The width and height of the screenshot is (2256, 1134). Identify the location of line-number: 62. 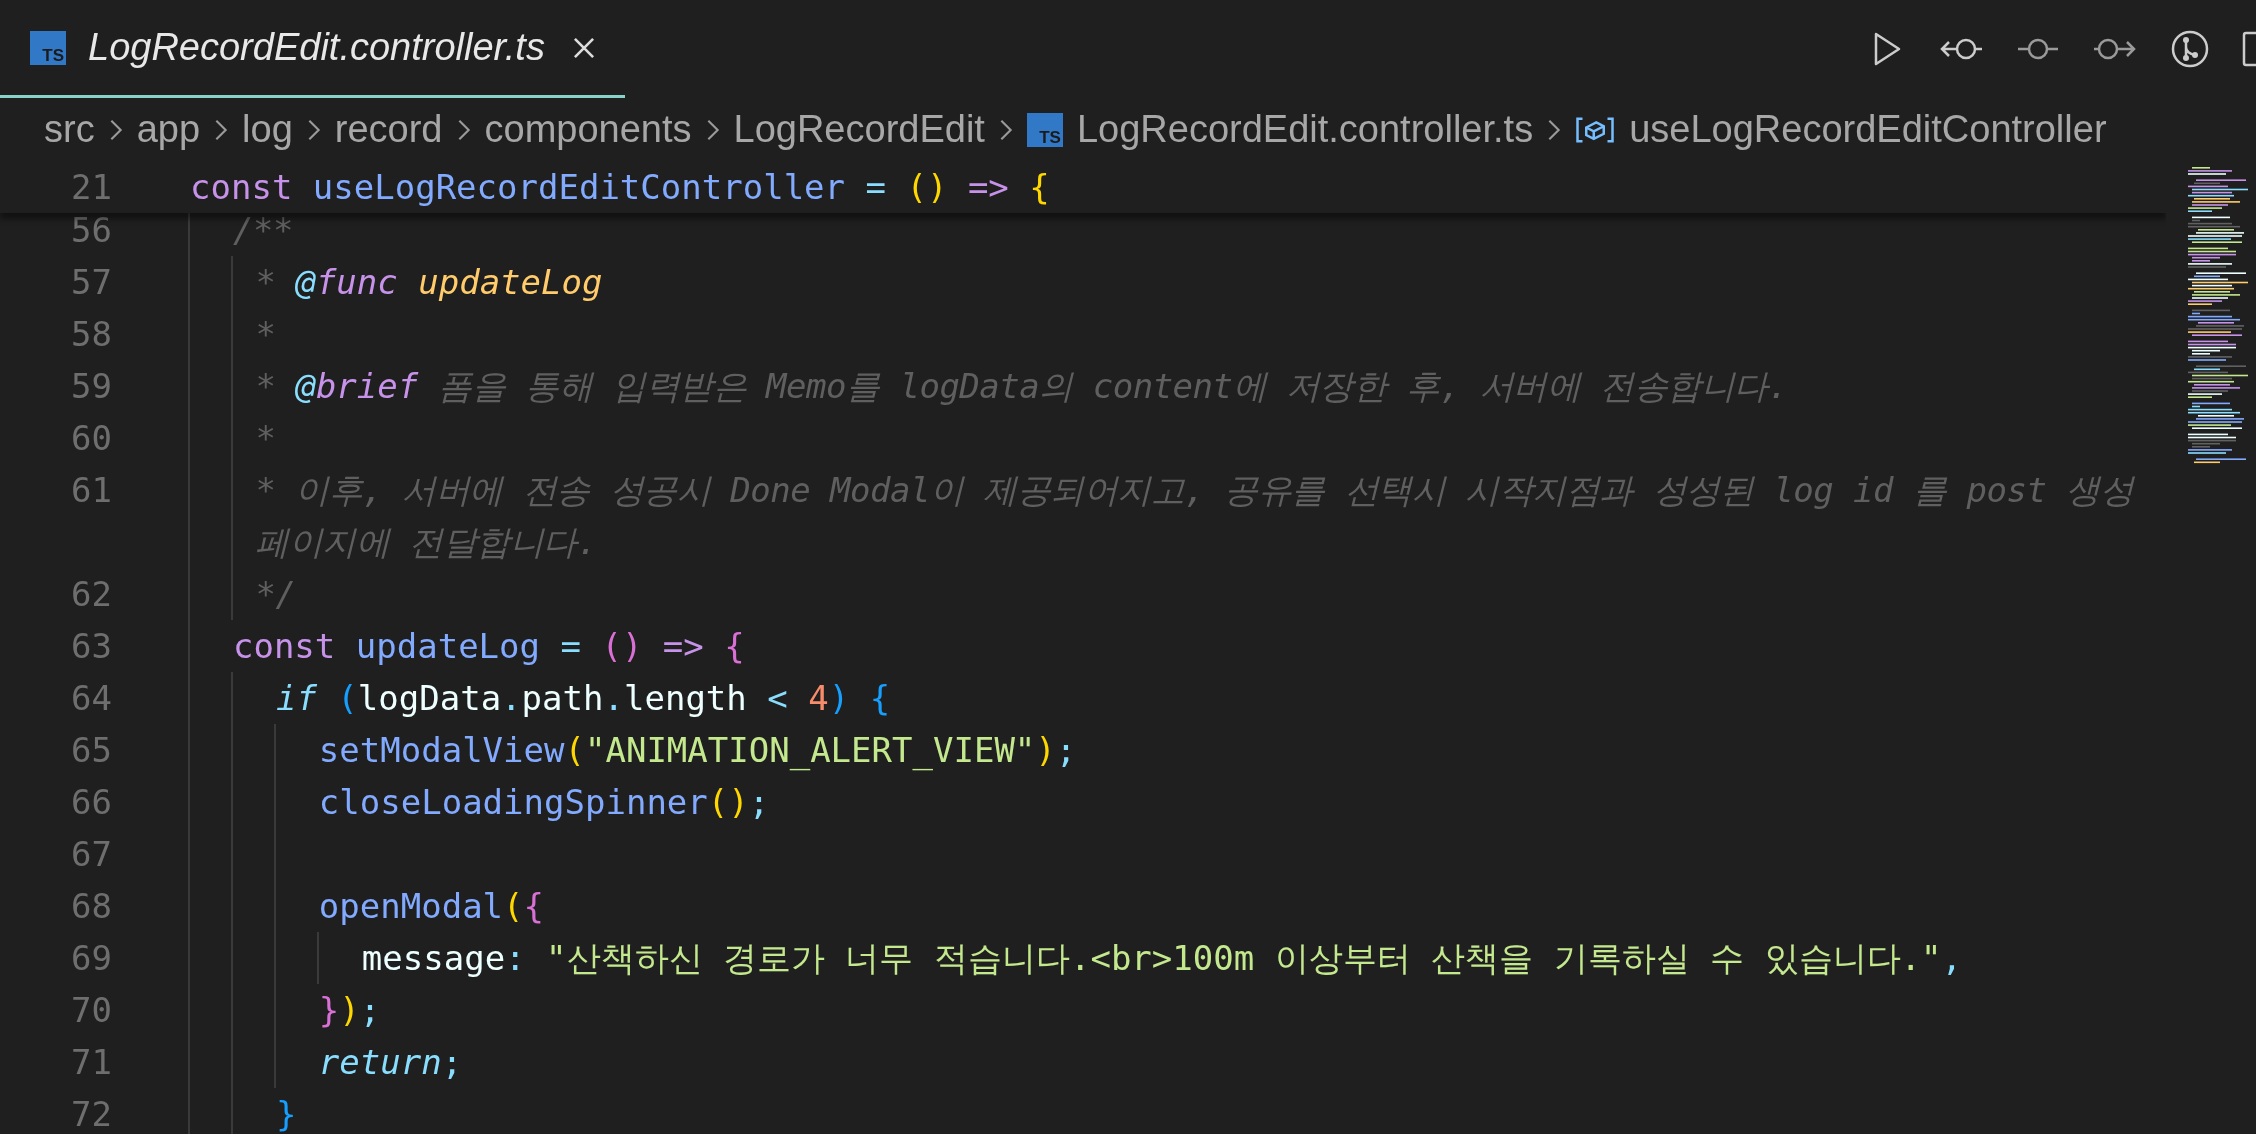
(91, 594).